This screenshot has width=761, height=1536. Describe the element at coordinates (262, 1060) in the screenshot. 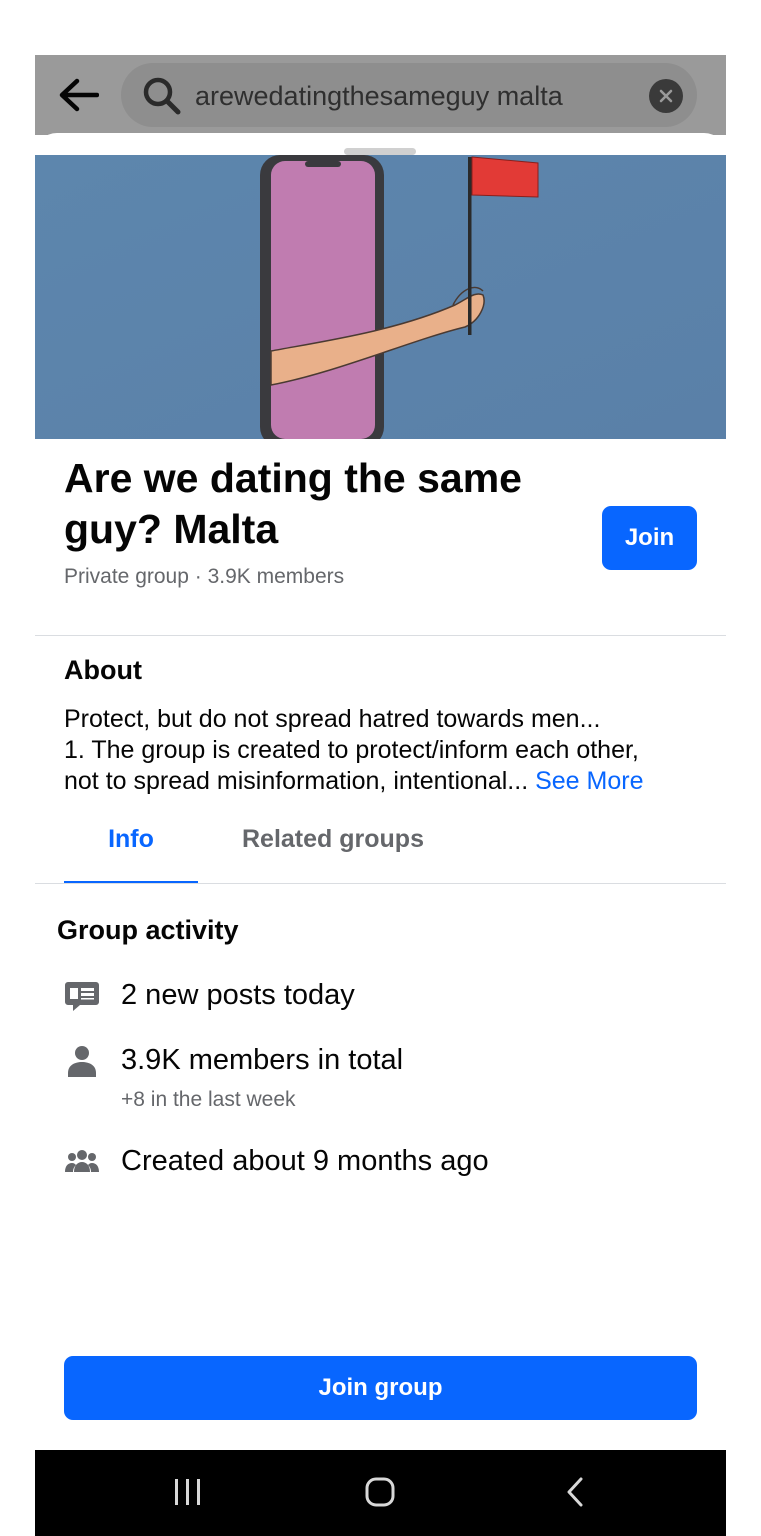

I see `activity-members-text: 3.9K members in total` at that location.